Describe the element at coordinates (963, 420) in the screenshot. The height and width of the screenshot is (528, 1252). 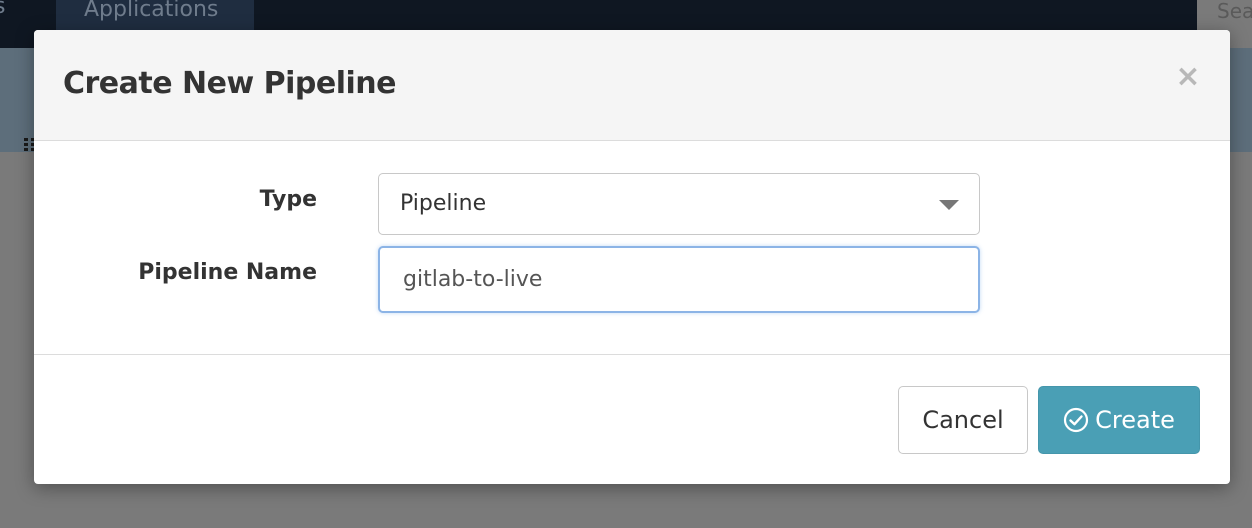
I see `cancel-button: Cancel` at that location.